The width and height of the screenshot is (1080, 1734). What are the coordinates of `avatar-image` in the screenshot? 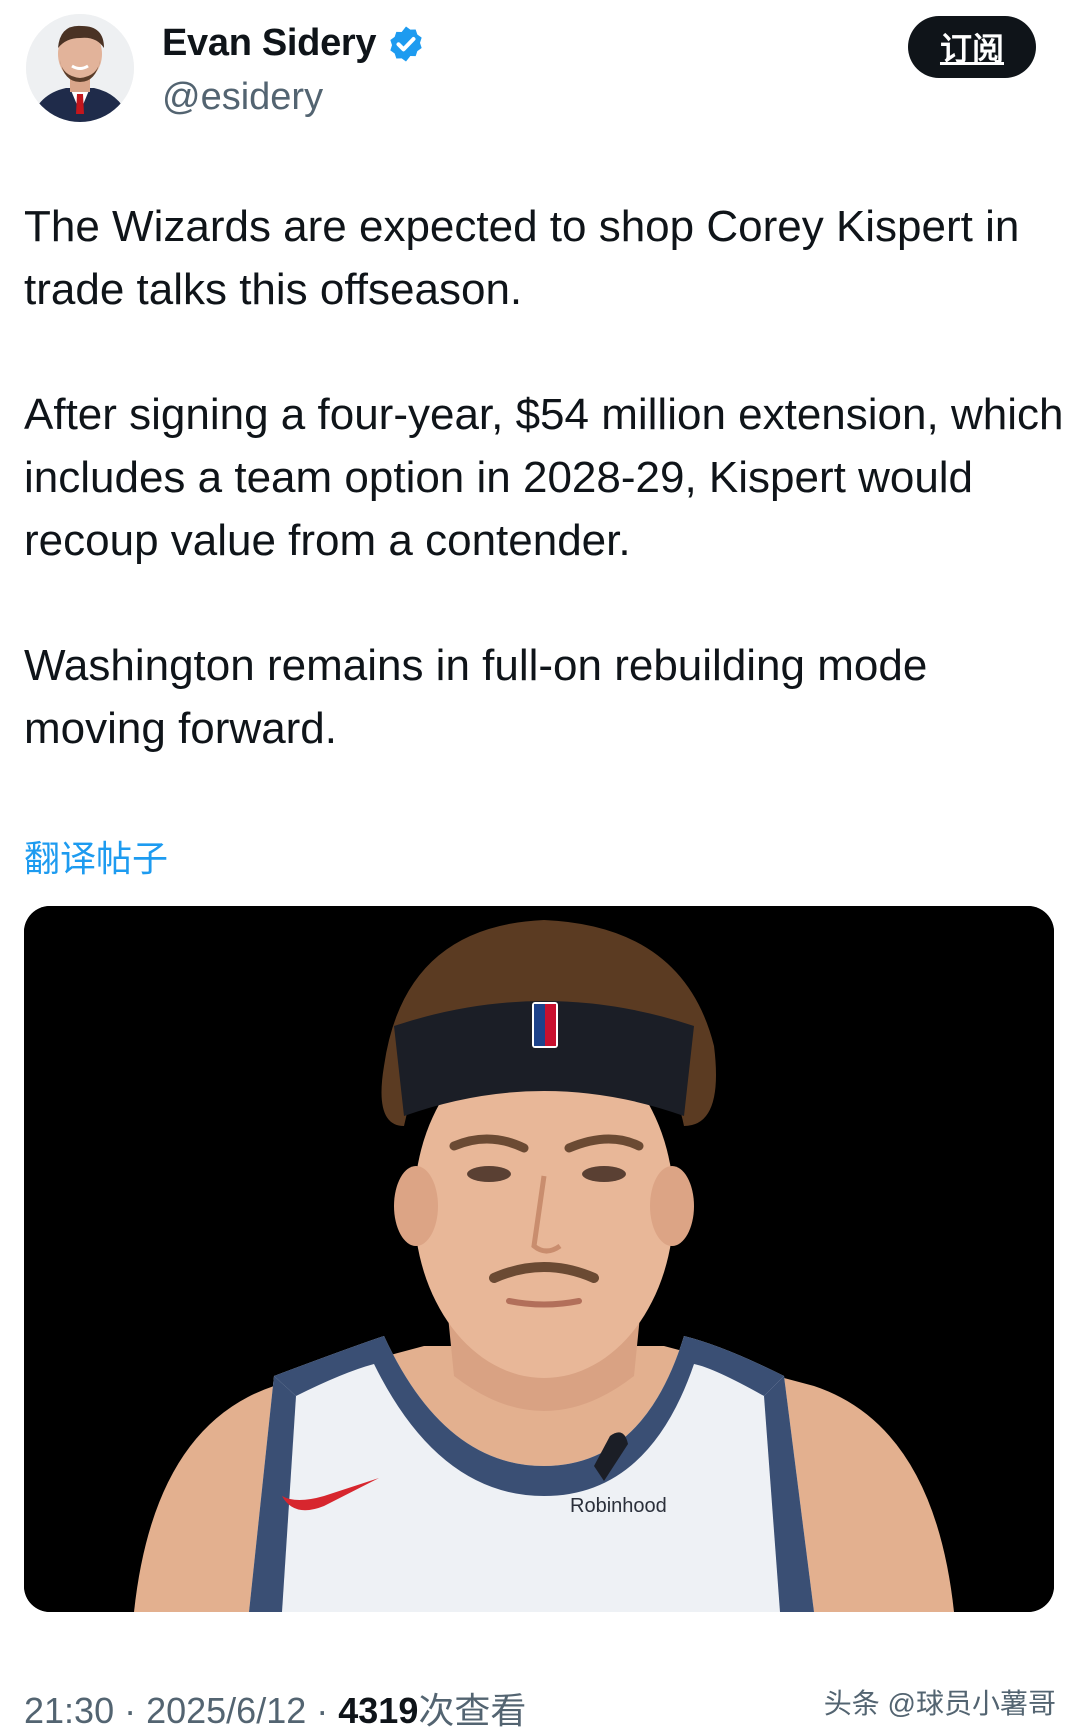 It's located at (80, 68).